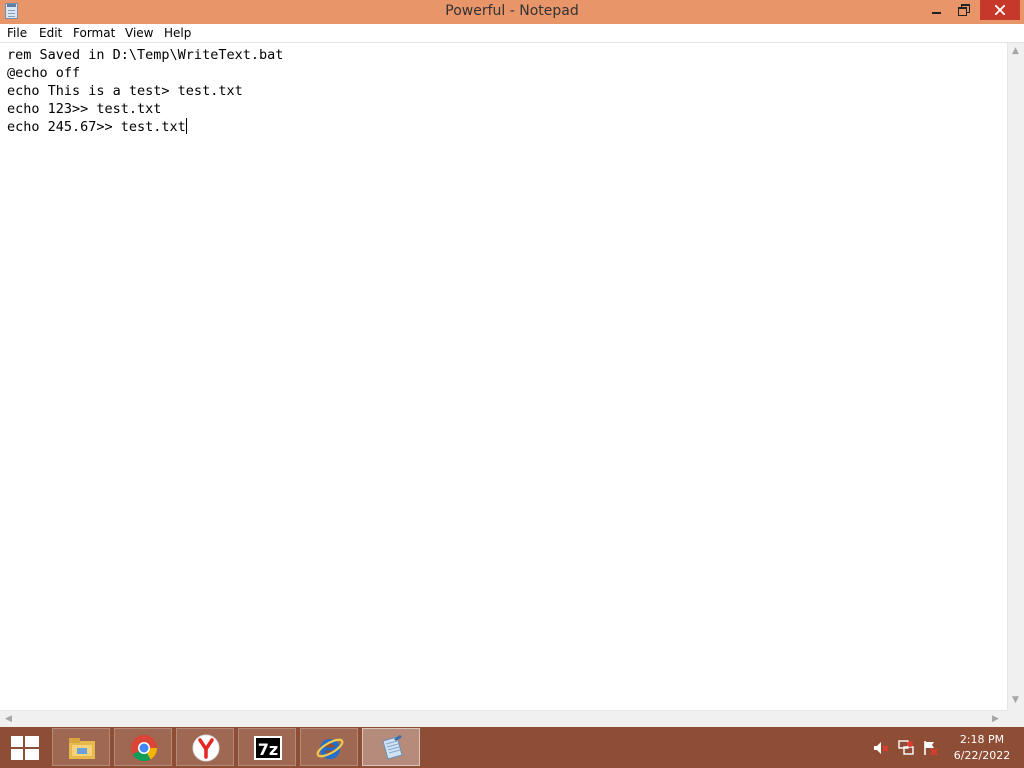 The image size is (1024, 768). What do you see at coordinates (995, 719) in the screenshot?
I see `scroll-right-arrow-icon: ▶` at bounding box center [995, 719].